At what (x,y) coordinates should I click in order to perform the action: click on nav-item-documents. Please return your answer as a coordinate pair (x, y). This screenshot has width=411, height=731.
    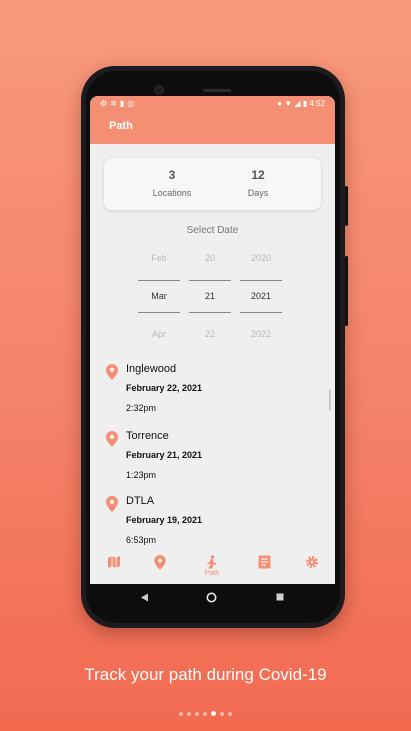
    Looking at the image, I should click on (264, 562).